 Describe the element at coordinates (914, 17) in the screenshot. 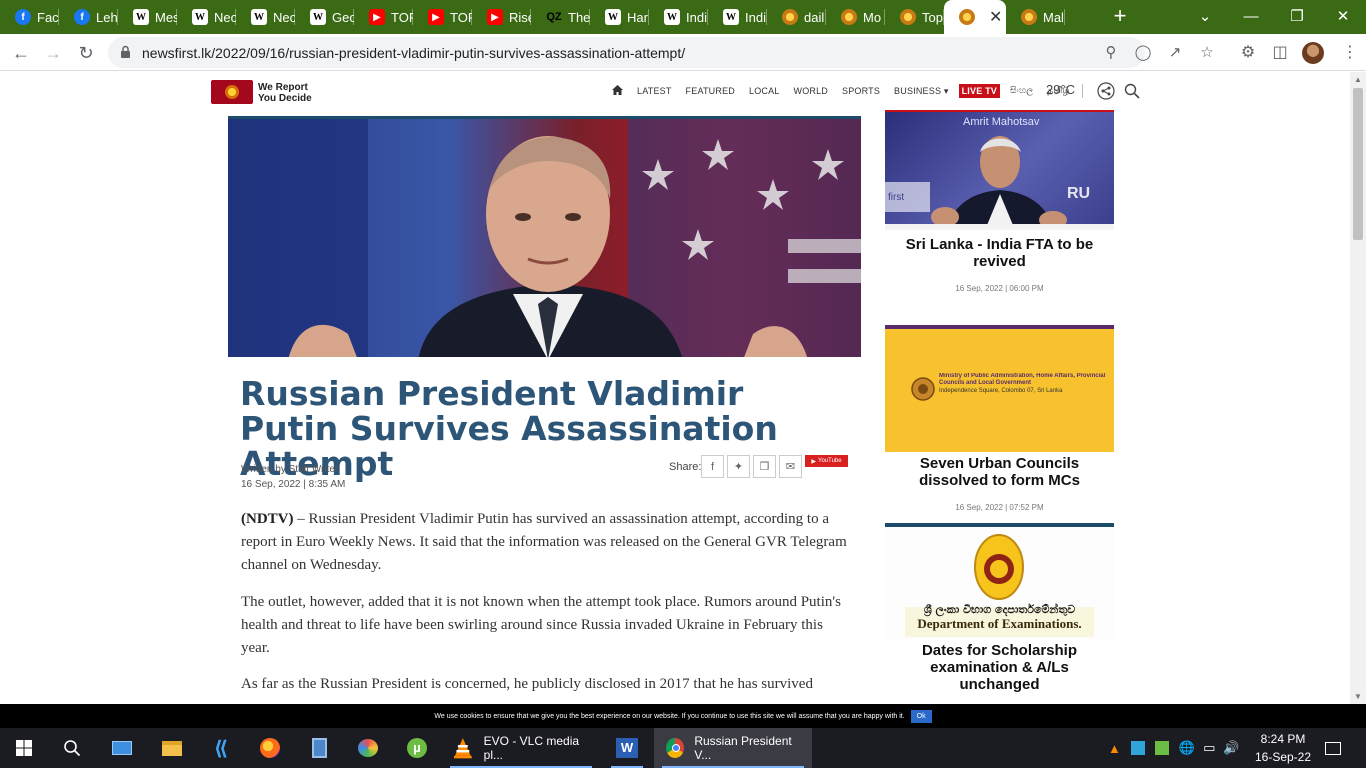

I see `browser-tab: Top` at that location.